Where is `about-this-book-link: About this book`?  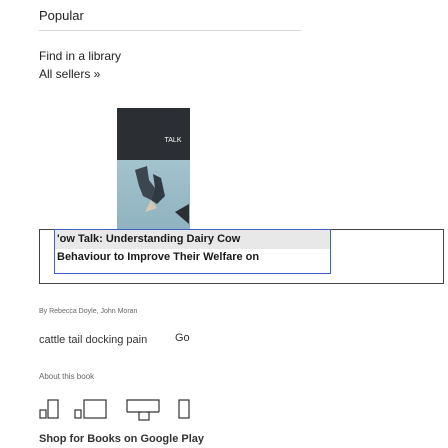
about-this-book-link: About this book is located at coordinates (66, 376).